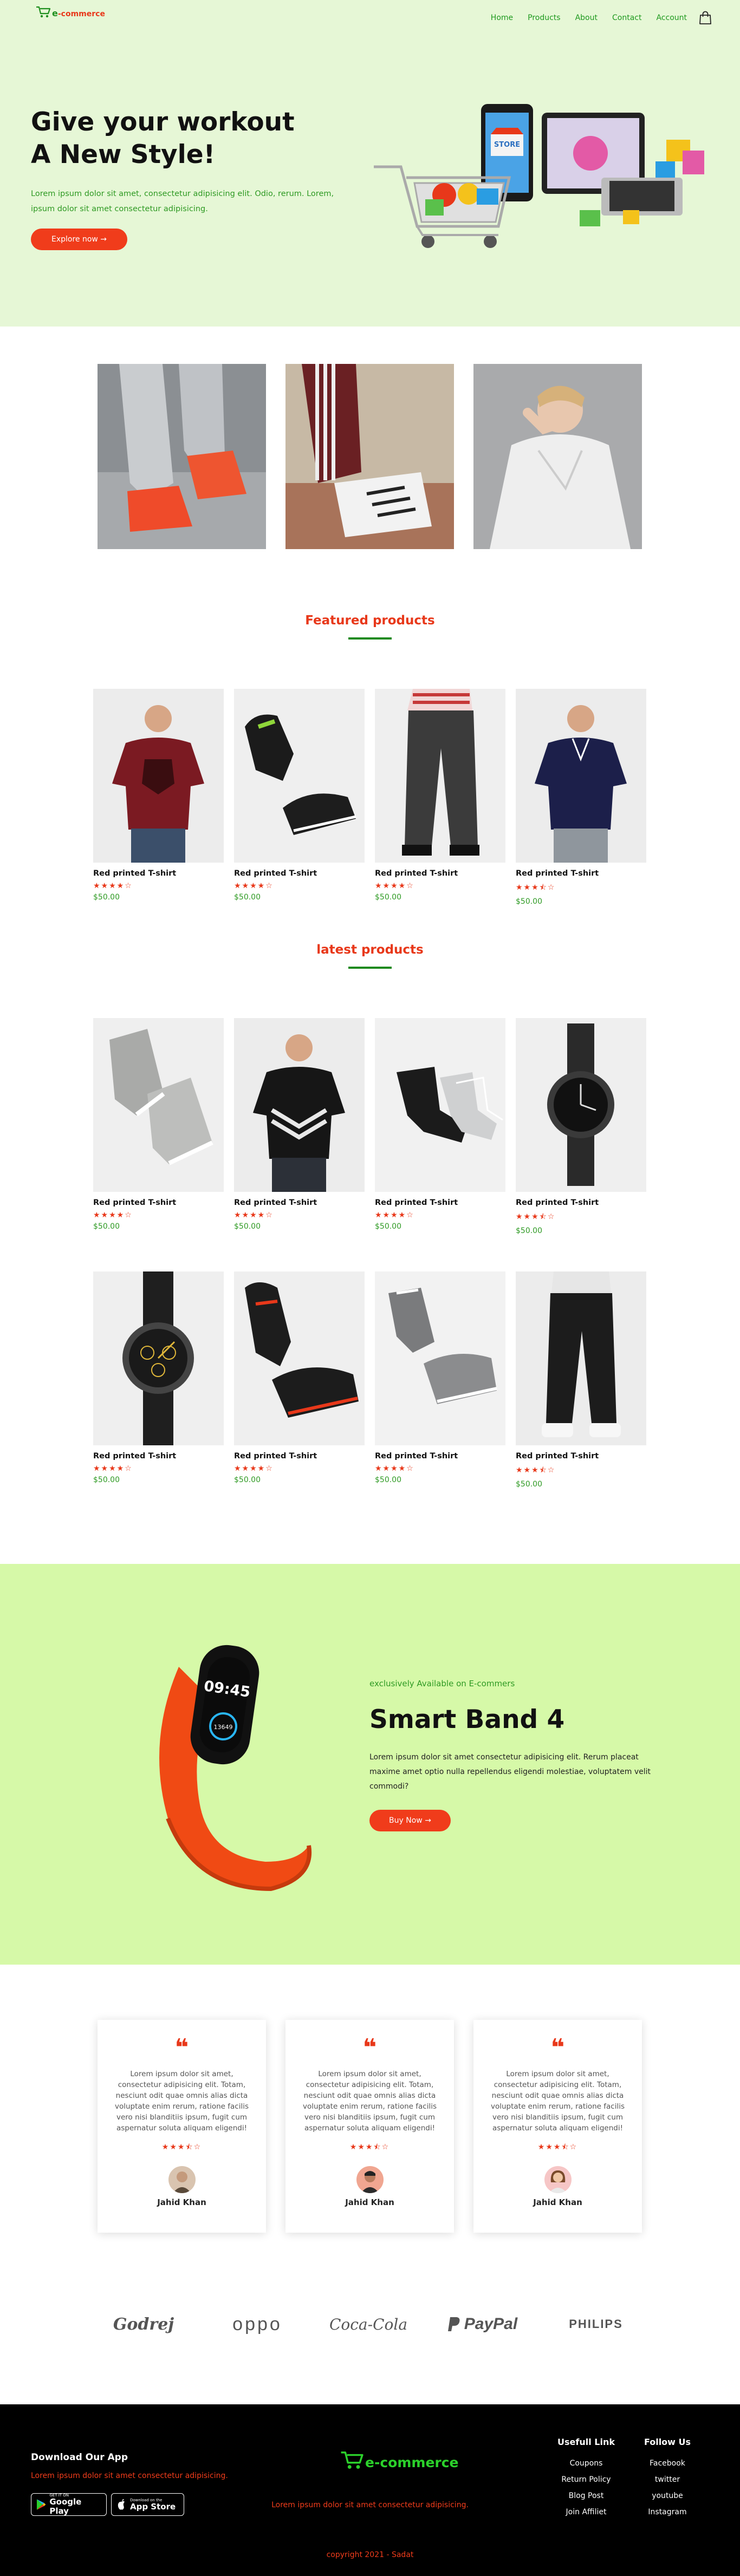  What do you see at coordinates (370, 968) in the screenshot?
I see `latest-title-underline` at bounding box center [370, 968].